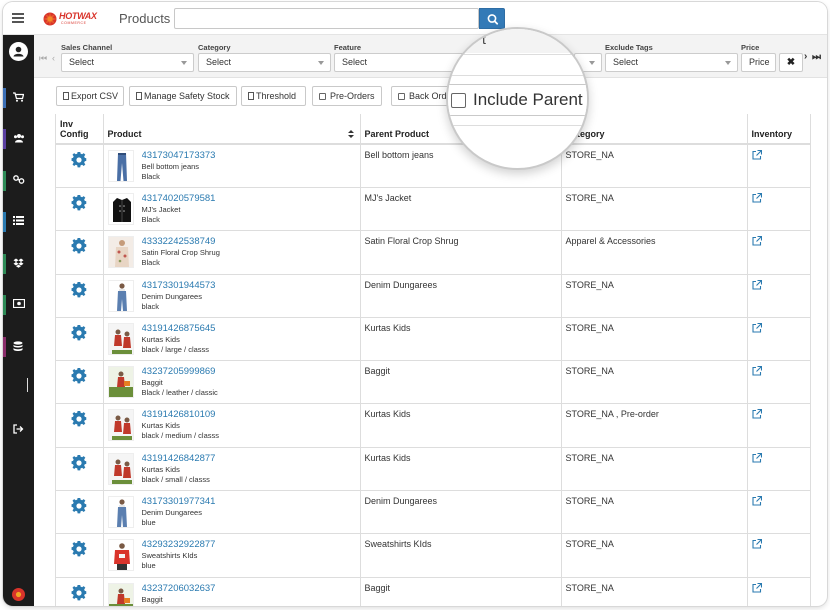  I want to click on sidebar-item-shipping, so click(18, 264).